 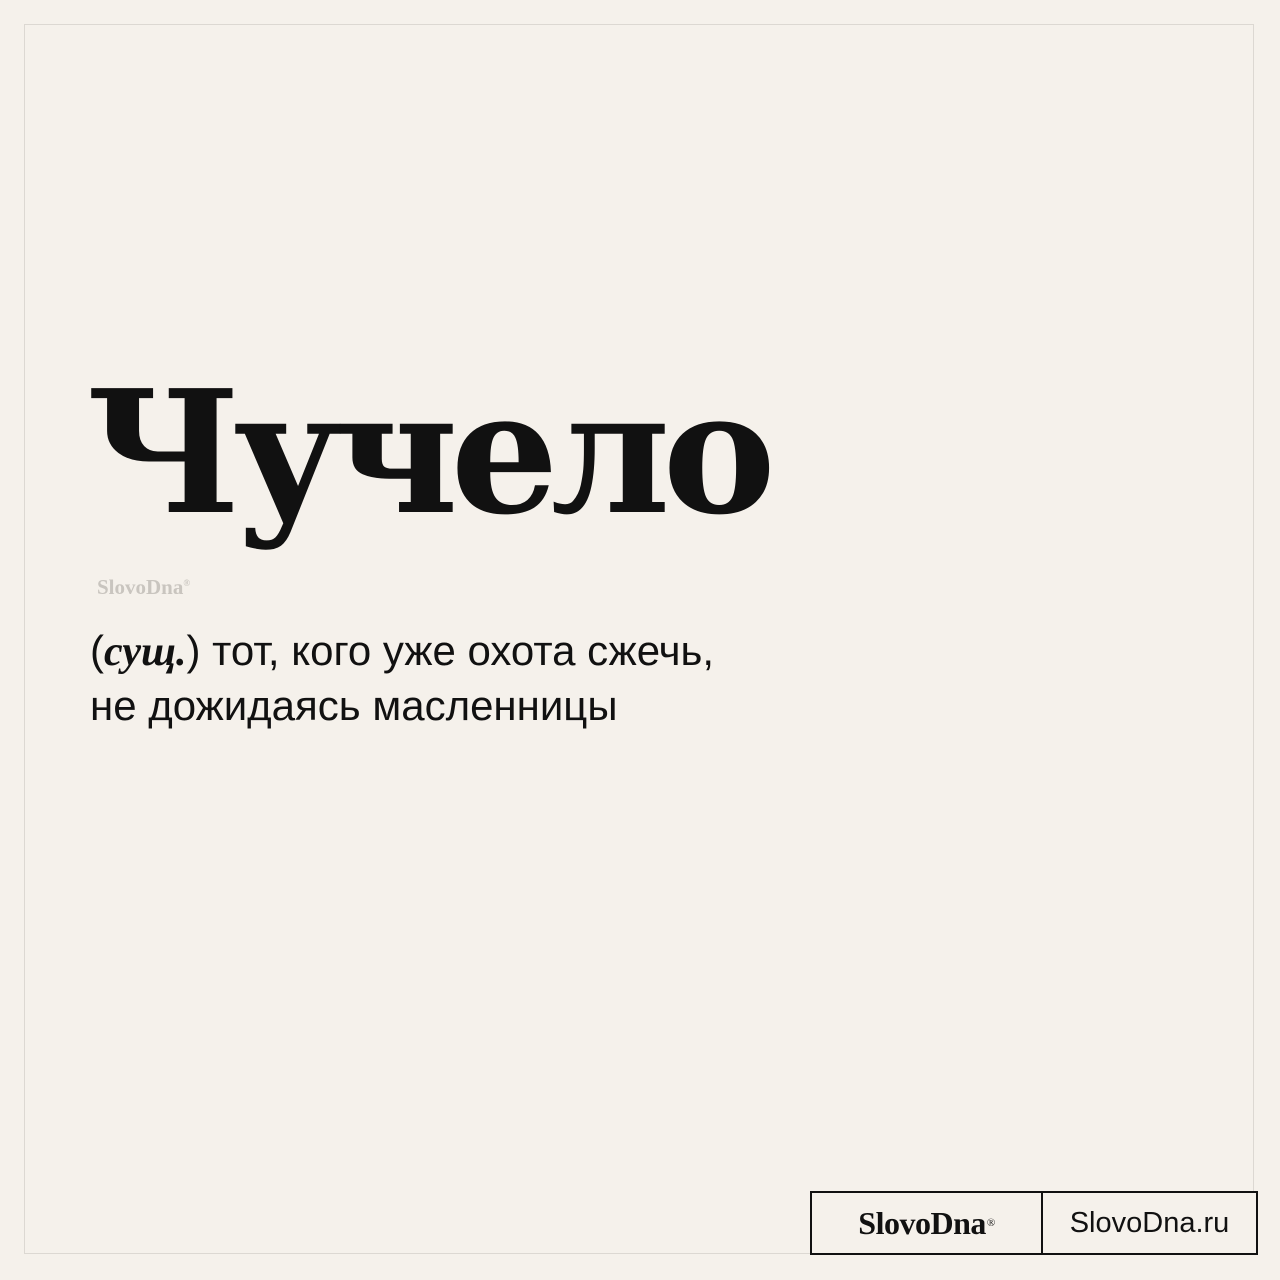 What do you see at coordinates (354, 705) in the screenshot?
I see `definition-line-2: не дожидаясь масленницы` at bounding box center [354, 705].